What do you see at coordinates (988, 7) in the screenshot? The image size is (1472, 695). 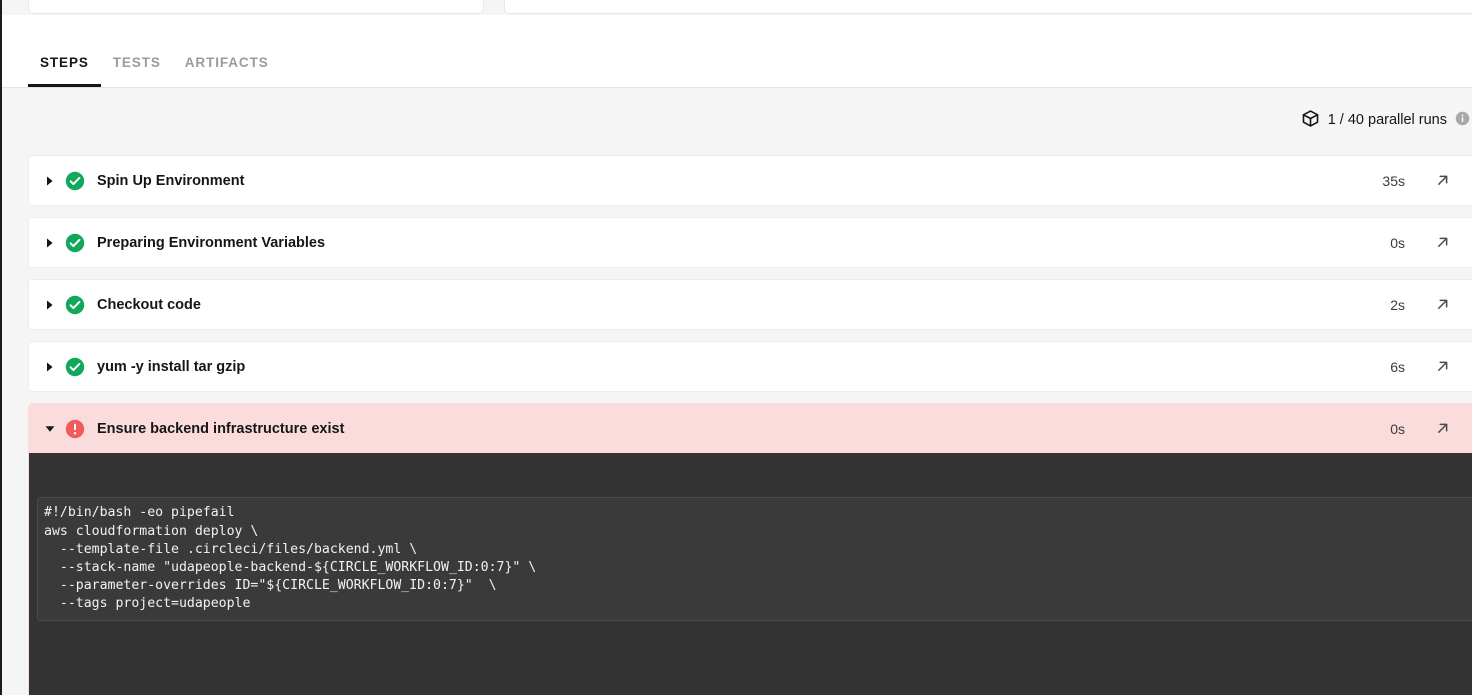 I see `summary-card-right` at bounding box center [988, 7].